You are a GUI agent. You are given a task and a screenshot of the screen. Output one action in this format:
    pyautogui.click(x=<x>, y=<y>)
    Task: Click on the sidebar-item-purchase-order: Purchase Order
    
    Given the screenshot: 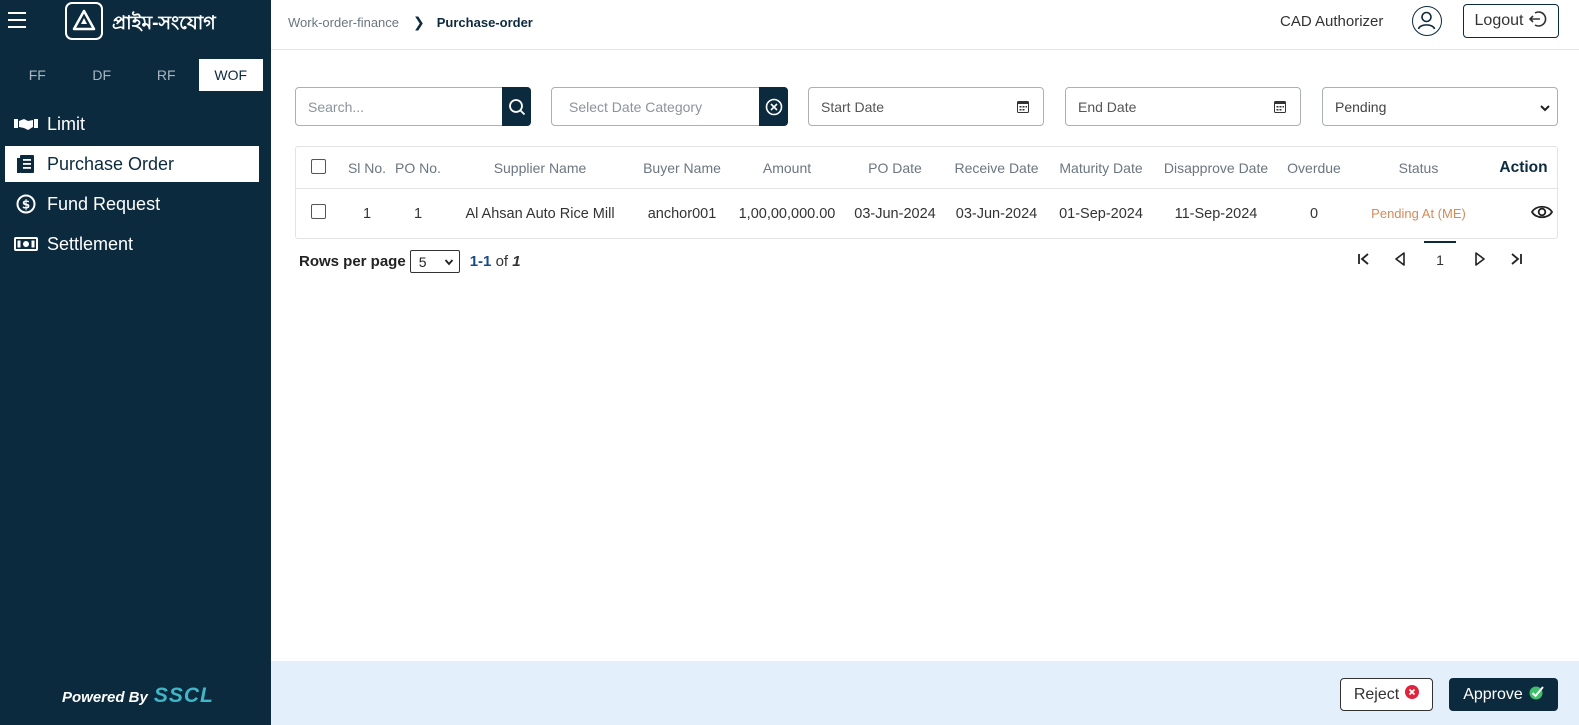 What is the action you would take?
    pyautogui.click(x=132, y=164)
    